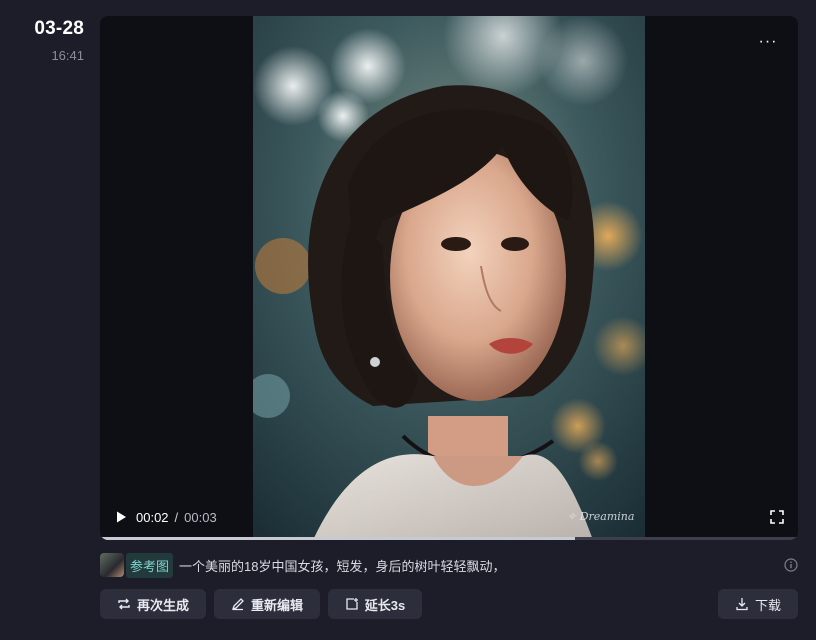  Describe the element at coordinates (200, 517) in the screenshot. I see `total-time: 00:03` at that location.